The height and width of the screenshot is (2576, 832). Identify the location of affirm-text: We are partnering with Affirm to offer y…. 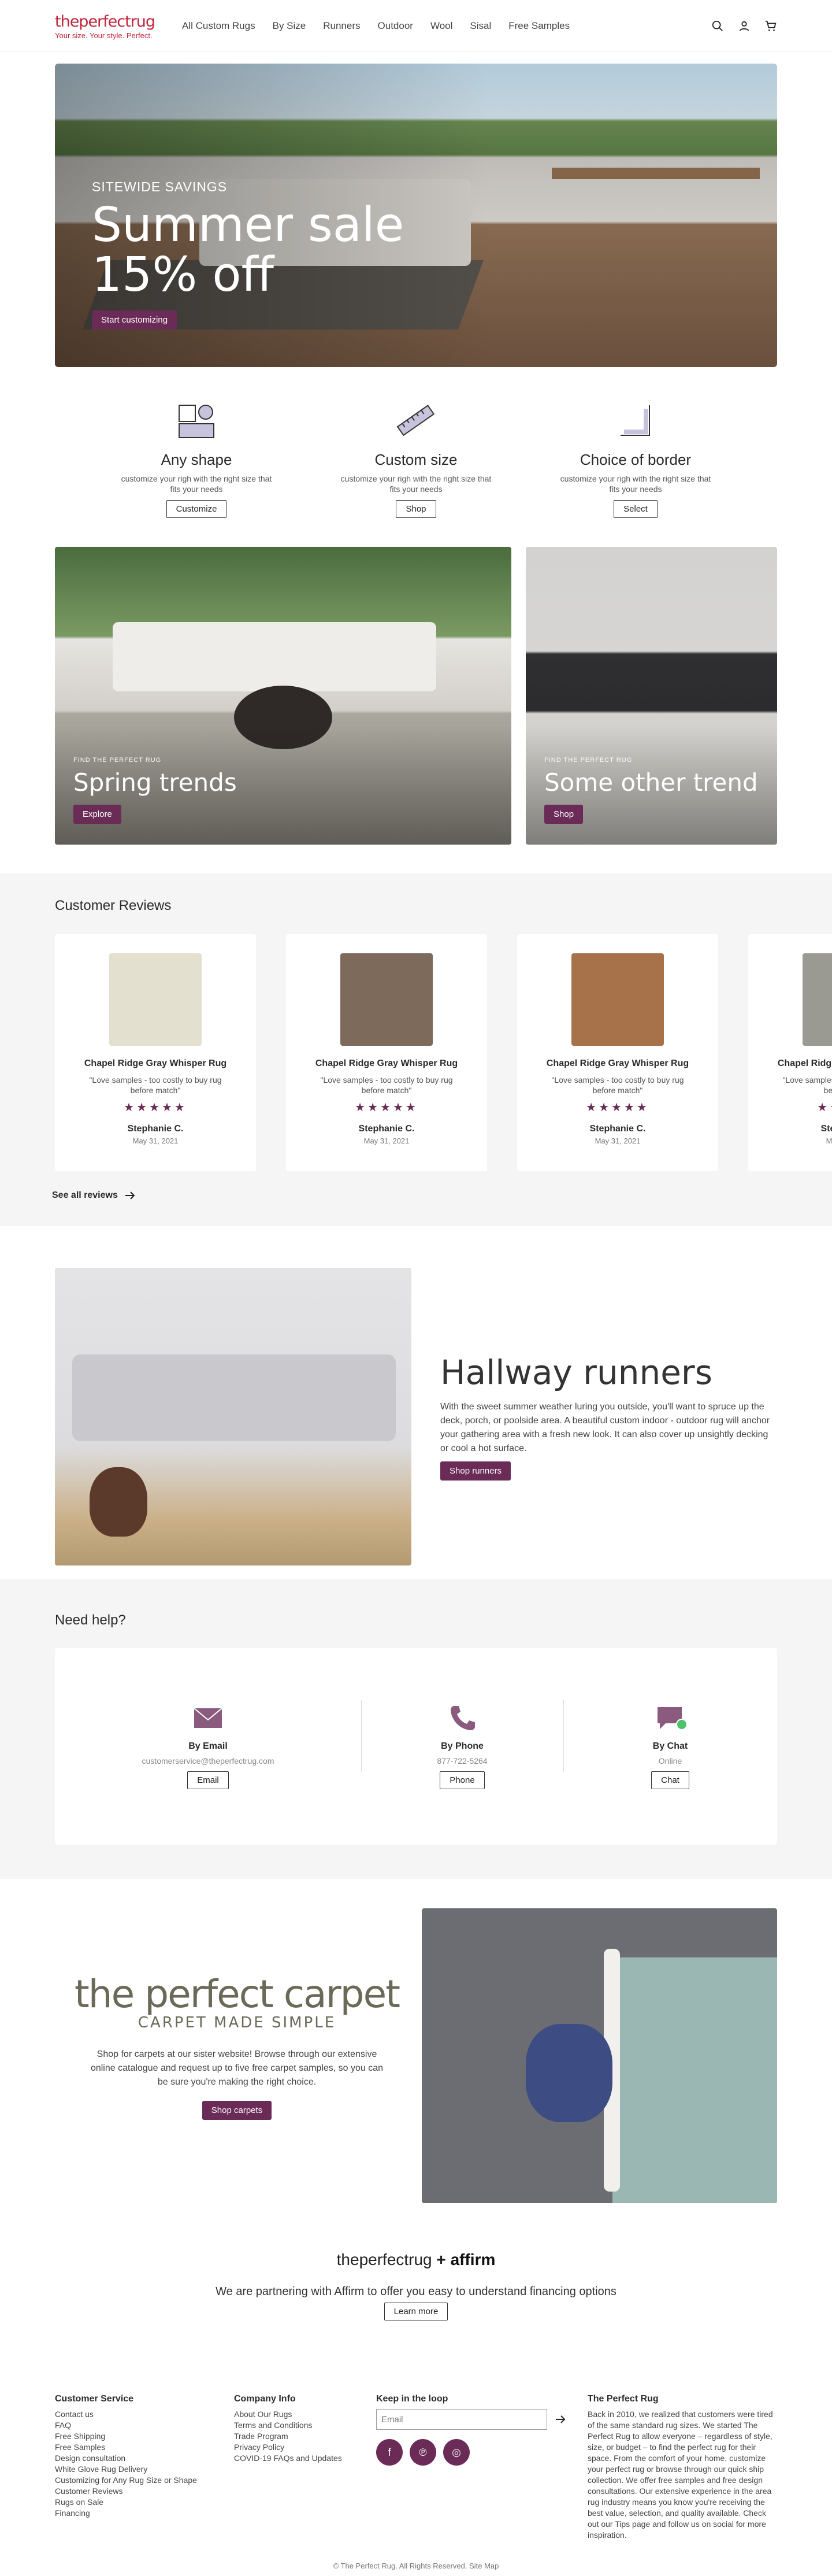
(416, 2291).